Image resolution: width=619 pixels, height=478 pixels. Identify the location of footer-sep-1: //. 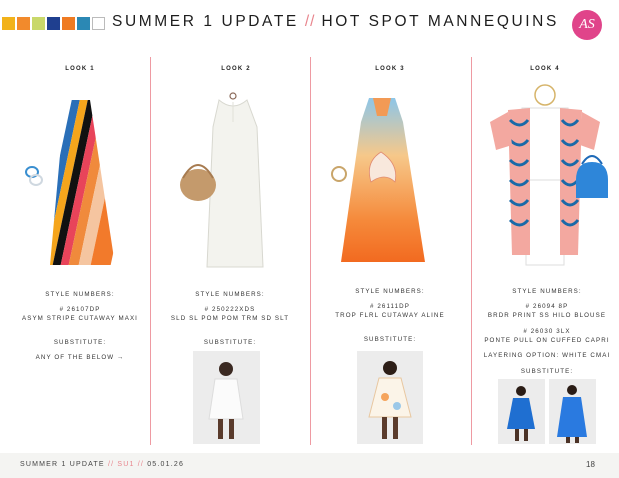
(111, 464).